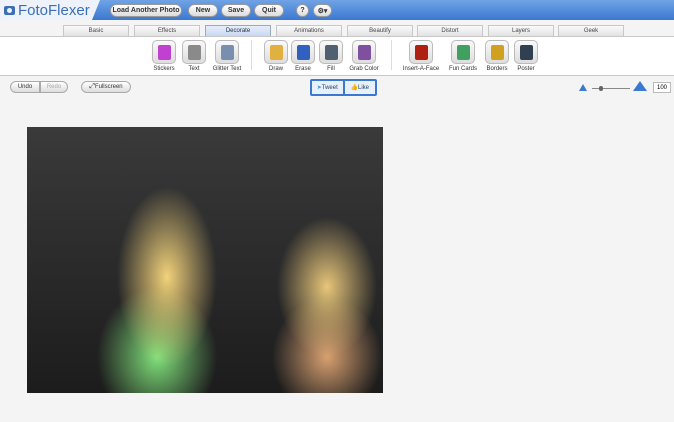  I want to click on save-button: Save, so click(236, 10).